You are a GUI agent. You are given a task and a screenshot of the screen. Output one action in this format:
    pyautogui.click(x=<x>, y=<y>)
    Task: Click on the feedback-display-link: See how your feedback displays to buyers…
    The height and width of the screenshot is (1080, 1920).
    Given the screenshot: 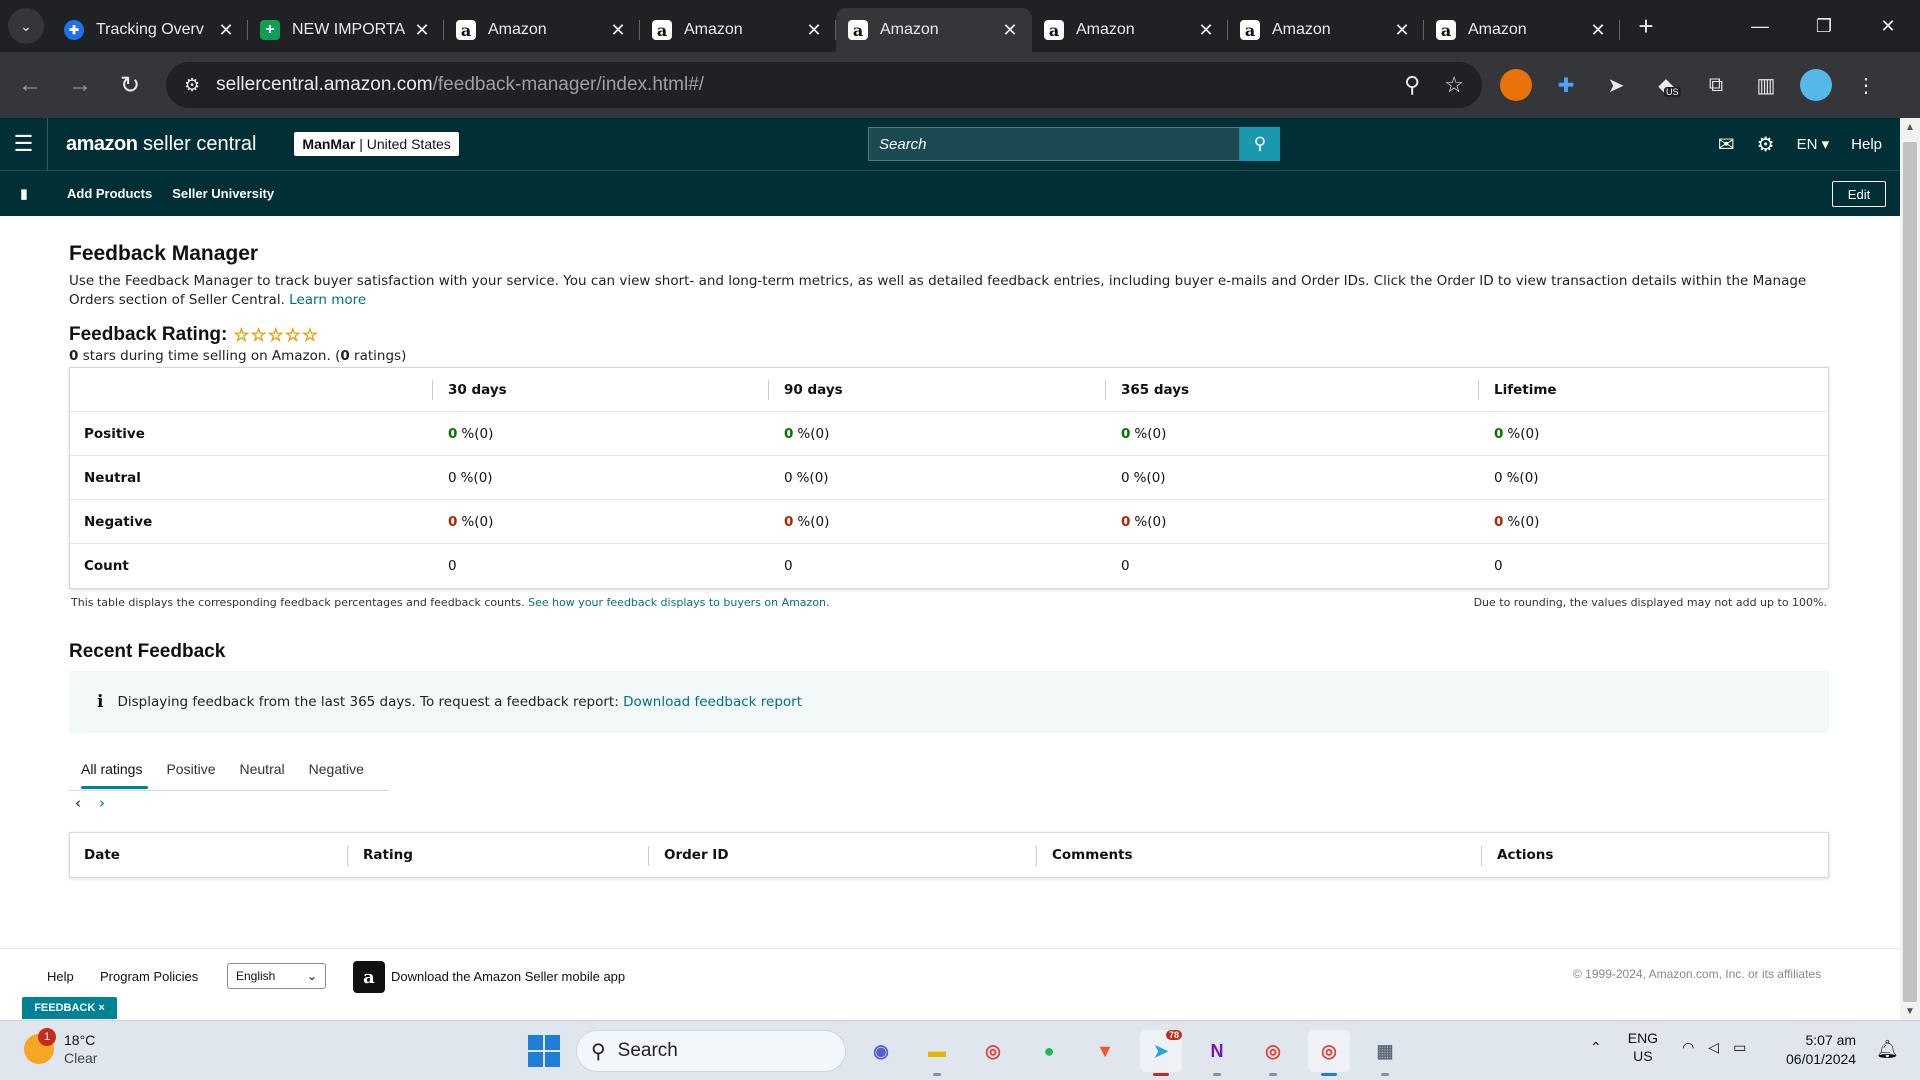 What is the action you would take?
    pyautogui.click(x=678, y=602)
    